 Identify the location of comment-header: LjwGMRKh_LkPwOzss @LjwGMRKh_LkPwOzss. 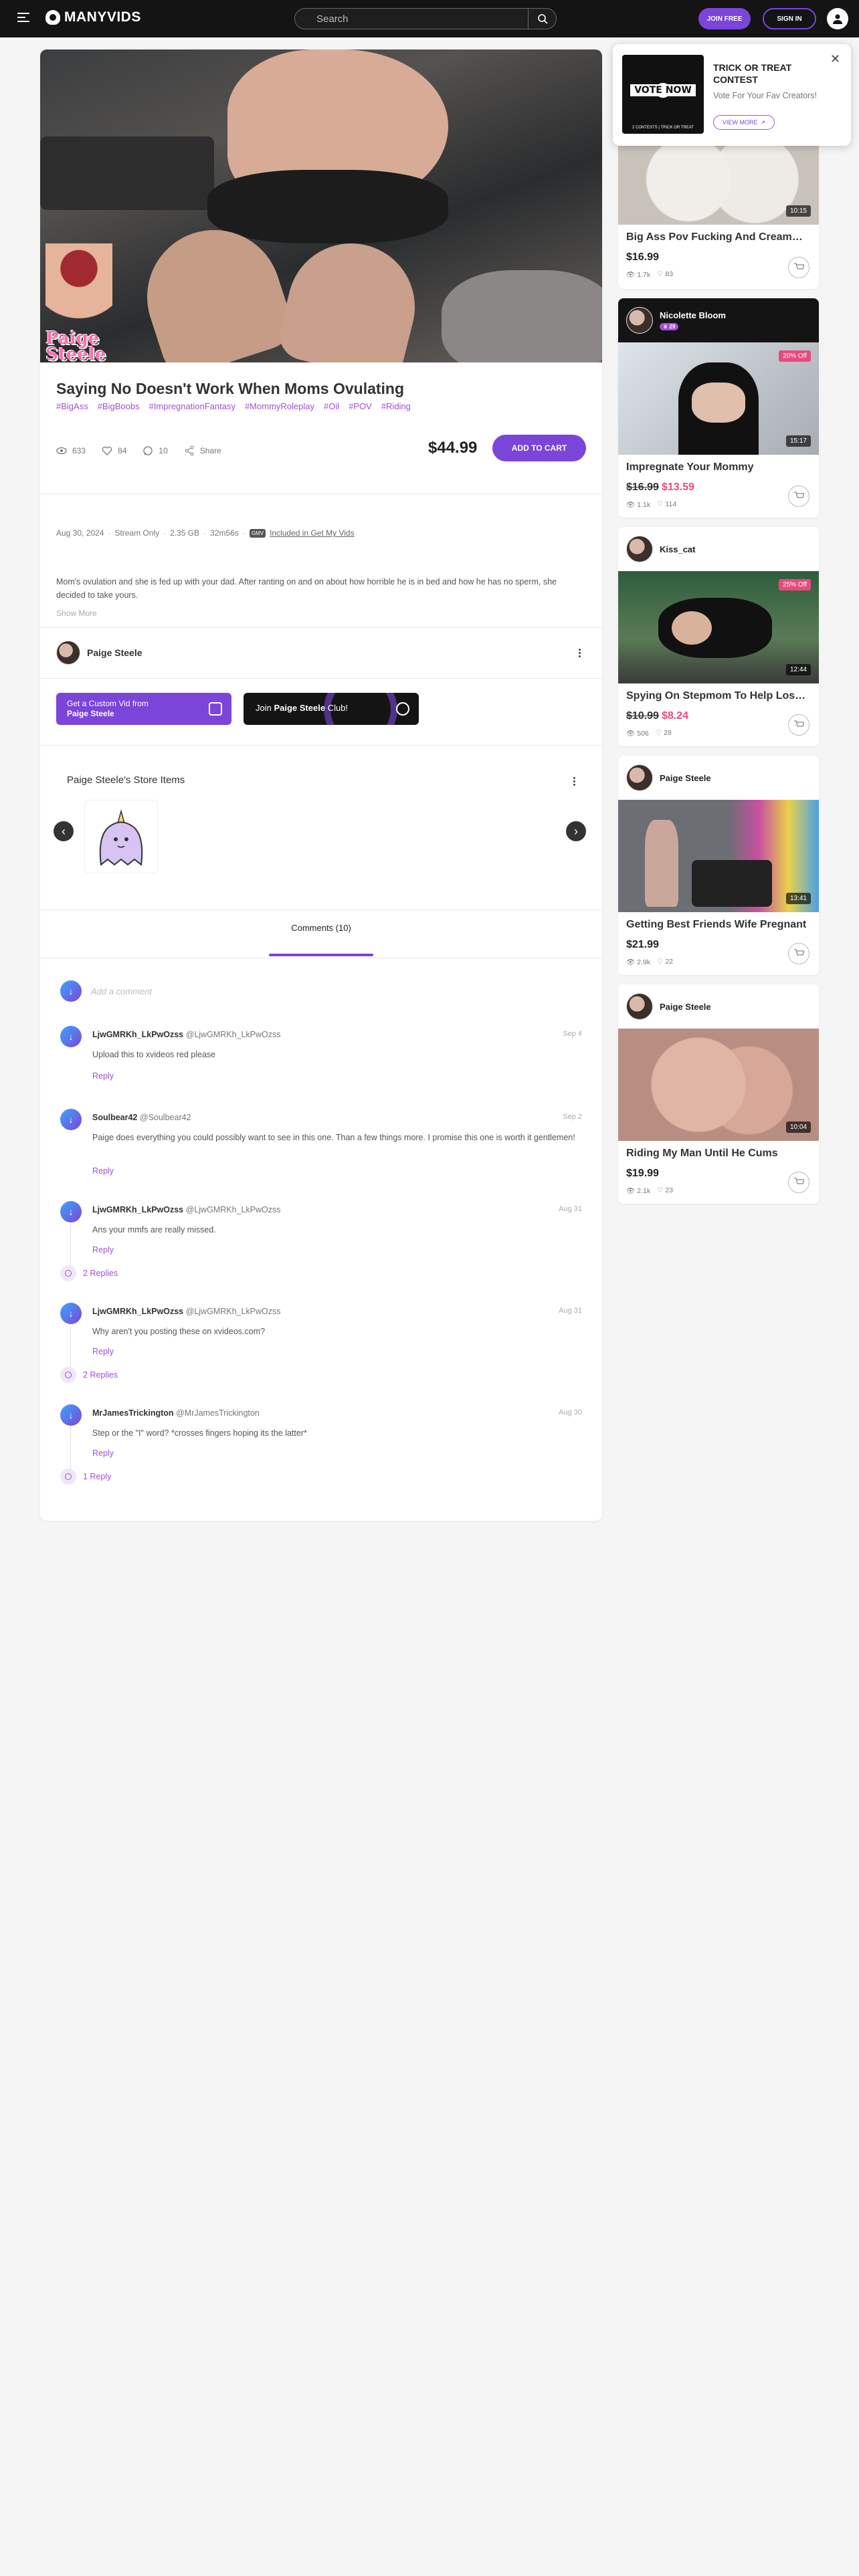
(186, 1311).